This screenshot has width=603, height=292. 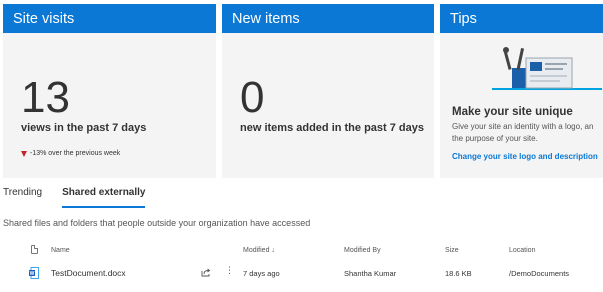 I want to click on tips-description-line-2: the purpose of your site., so click(x=495, y=138).